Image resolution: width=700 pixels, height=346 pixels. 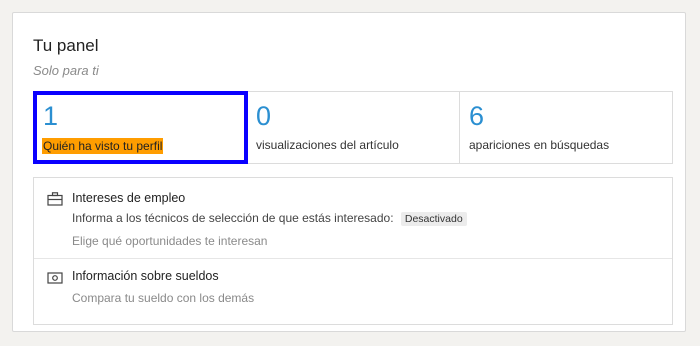 I want to click on briefcase-icon, so click(x=55, y=199).